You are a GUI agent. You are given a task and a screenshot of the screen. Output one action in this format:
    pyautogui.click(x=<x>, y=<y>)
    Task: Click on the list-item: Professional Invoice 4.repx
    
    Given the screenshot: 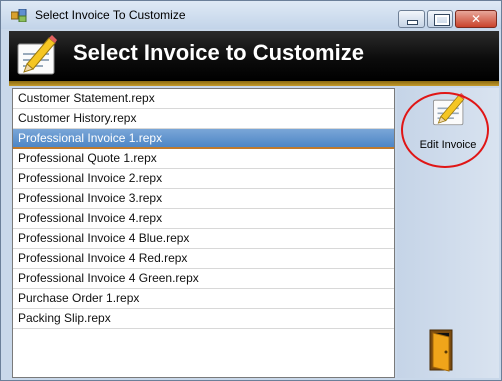 What is the action you would take?
    pyautogui.click(x=203, y=219)
    